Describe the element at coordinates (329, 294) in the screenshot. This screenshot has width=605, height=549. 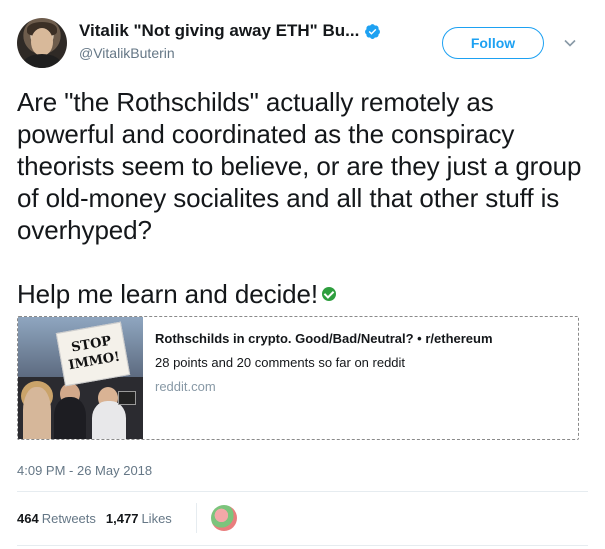
I see `check-mark-emoji-icon` at that location.